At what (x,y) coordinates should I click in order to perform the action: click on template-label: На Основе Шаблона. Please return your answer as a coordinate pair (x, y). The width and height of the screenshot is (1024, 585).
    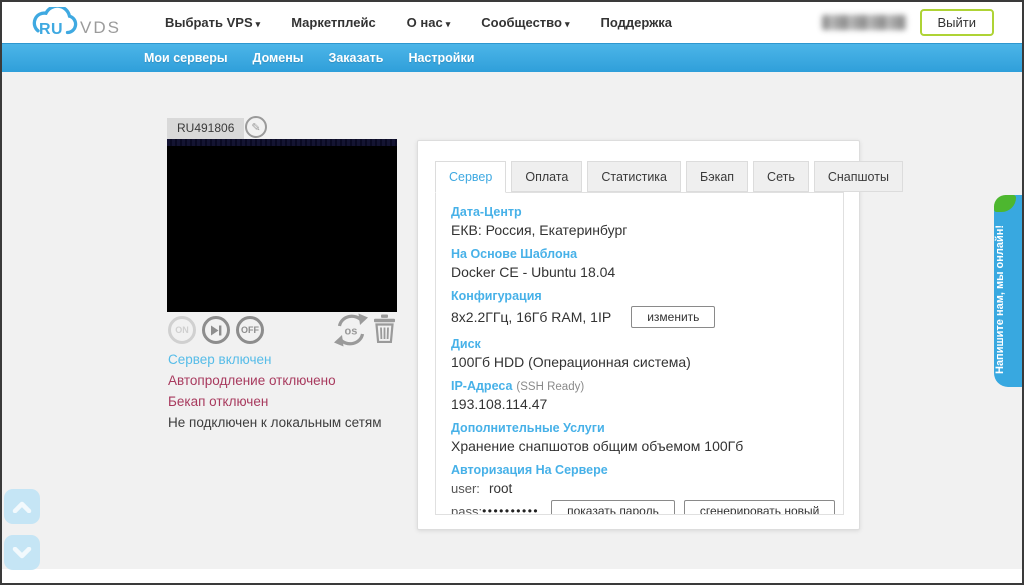
    Looking at the image, I should click on (514, 254).